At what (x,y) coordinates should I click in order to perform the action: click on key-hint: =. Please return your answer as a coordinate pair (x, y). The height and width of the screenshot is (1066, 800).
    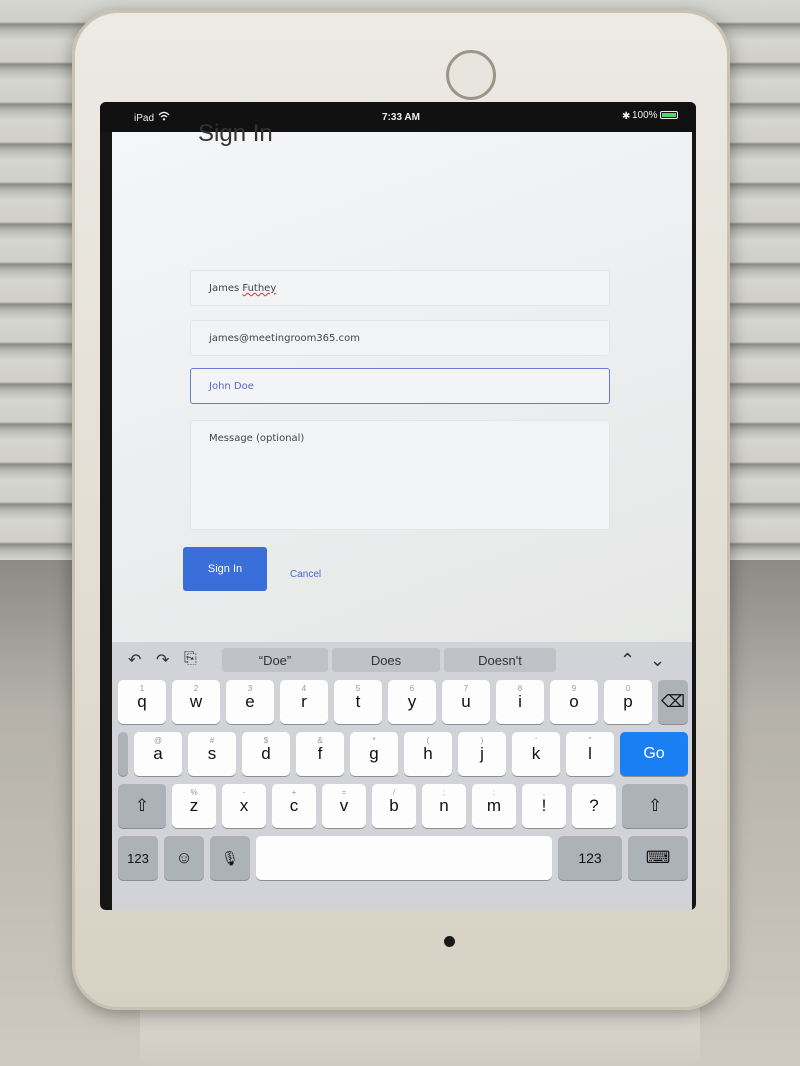
    Looking at the image, I should click on (344, 792).